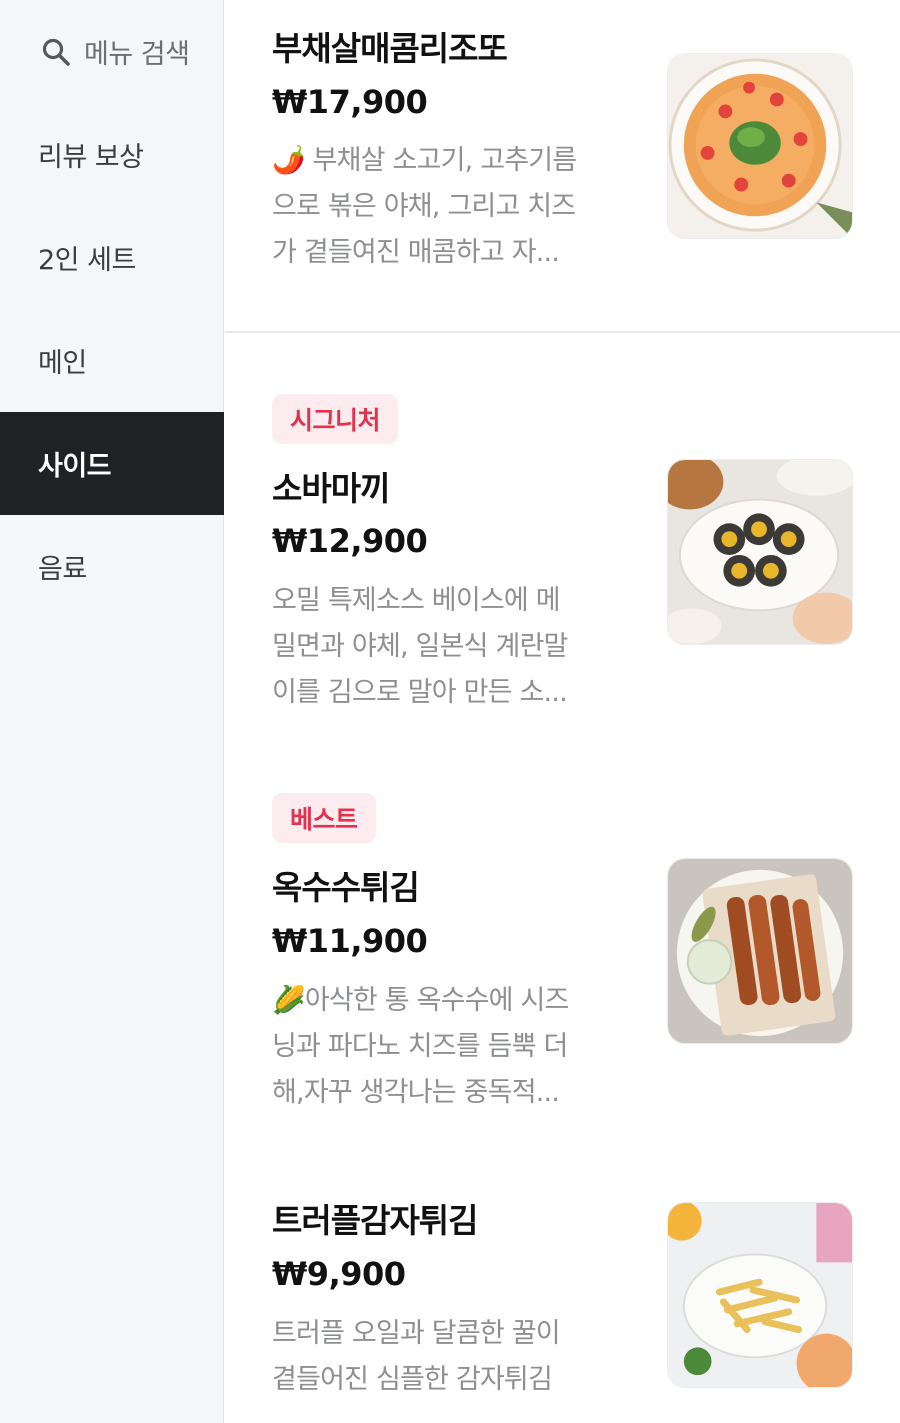 The height and width of the screenshot is (1423, 900). I want to click on sidebar-item-main: 메인, so click(112, 360).